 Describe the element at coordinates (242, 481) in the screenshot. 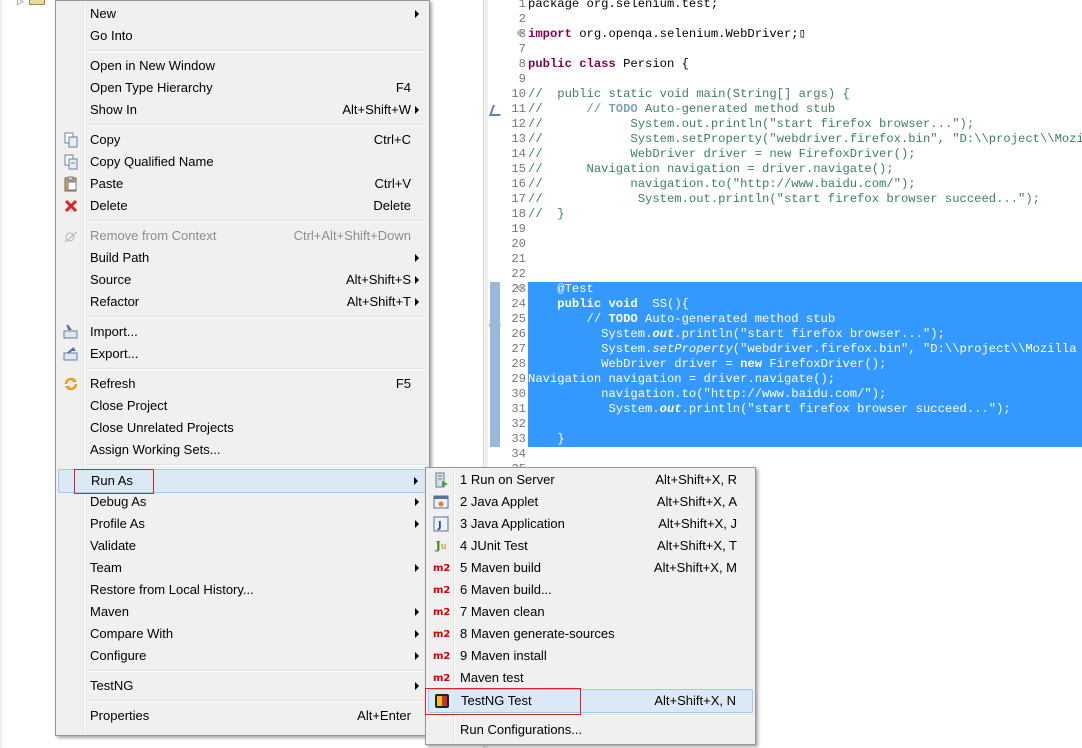

I see `menu-run-as: Run As` at that location.